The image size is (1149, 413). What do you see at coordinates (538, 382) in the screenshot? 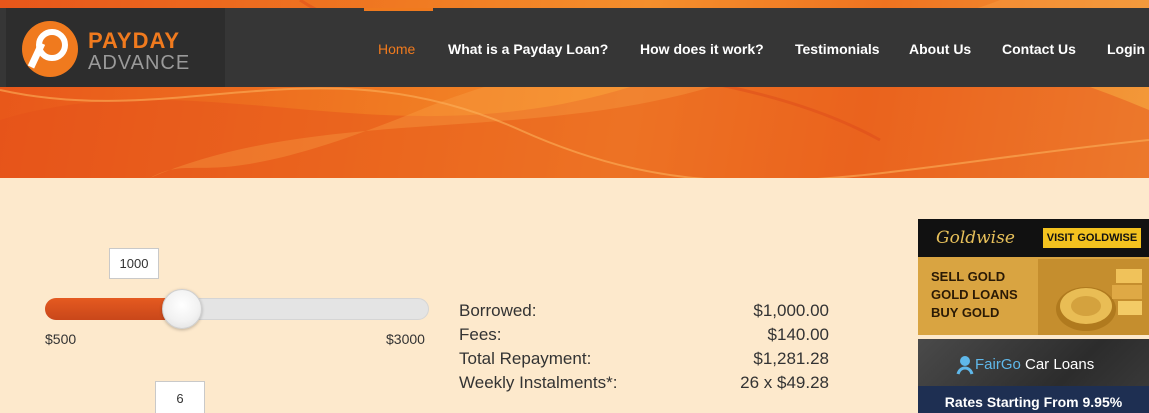
I see `summary-label: Weekly Instalments*:` at bounding box center [538, 382].